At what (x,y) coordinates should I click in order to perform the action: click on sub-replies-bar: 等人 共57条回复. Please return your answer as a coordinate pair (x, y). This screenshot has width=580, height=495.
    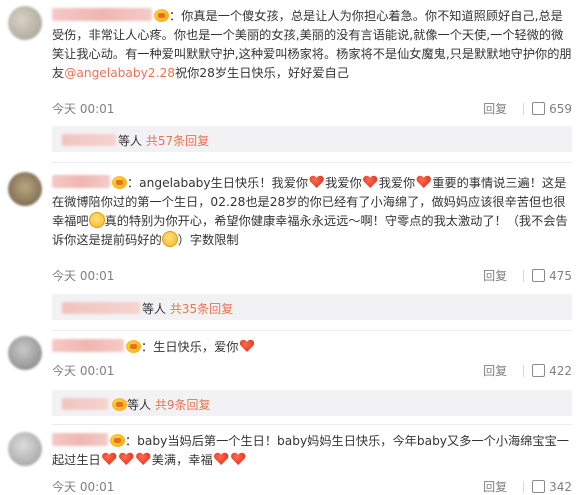
    Looking at the image, I should click on (312, 139).